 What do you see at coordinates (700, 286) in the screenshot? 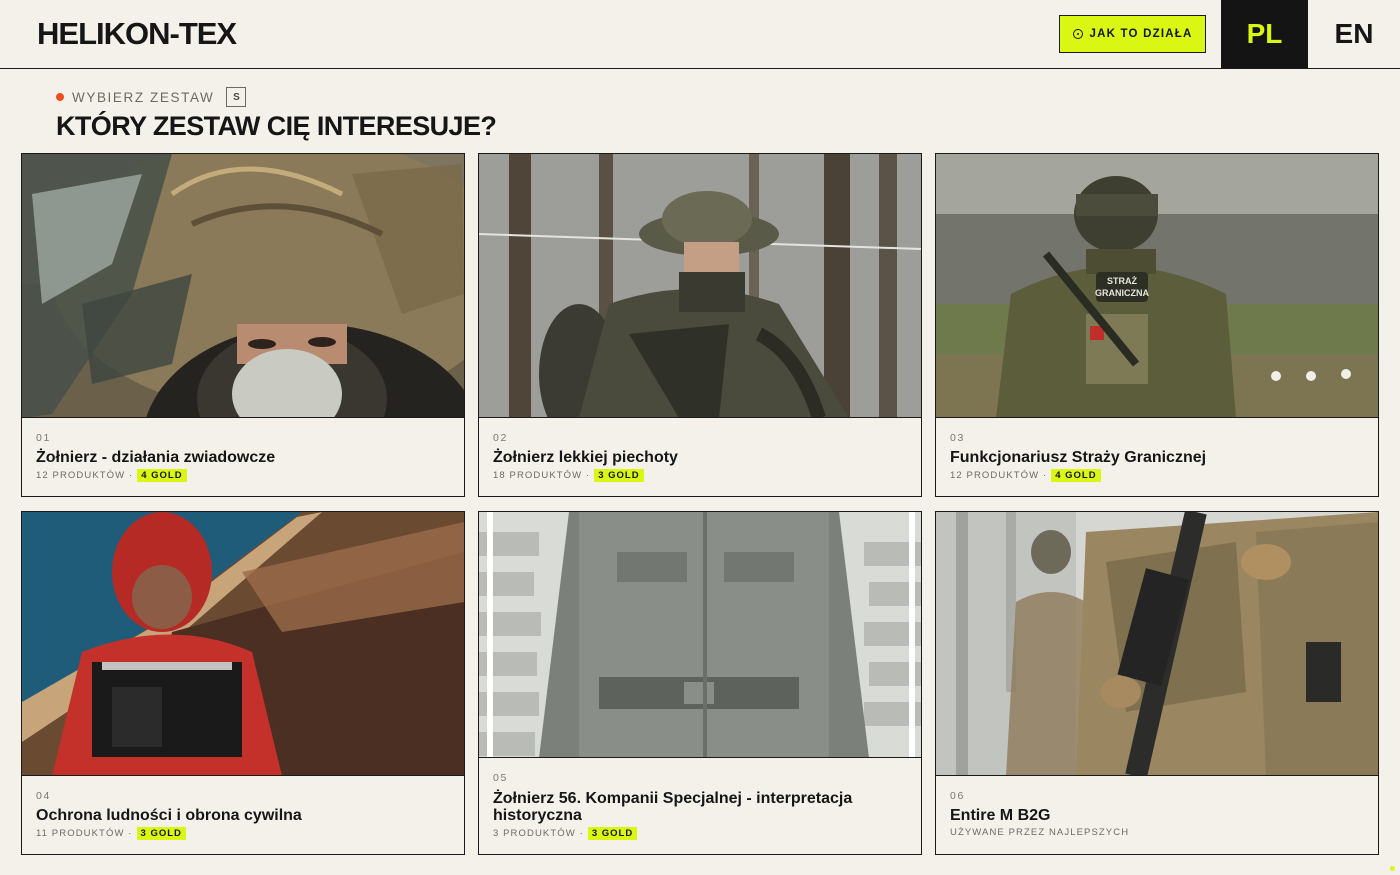
I see `infantry-soldier-forest-photo` at bounding box center [700, 286].